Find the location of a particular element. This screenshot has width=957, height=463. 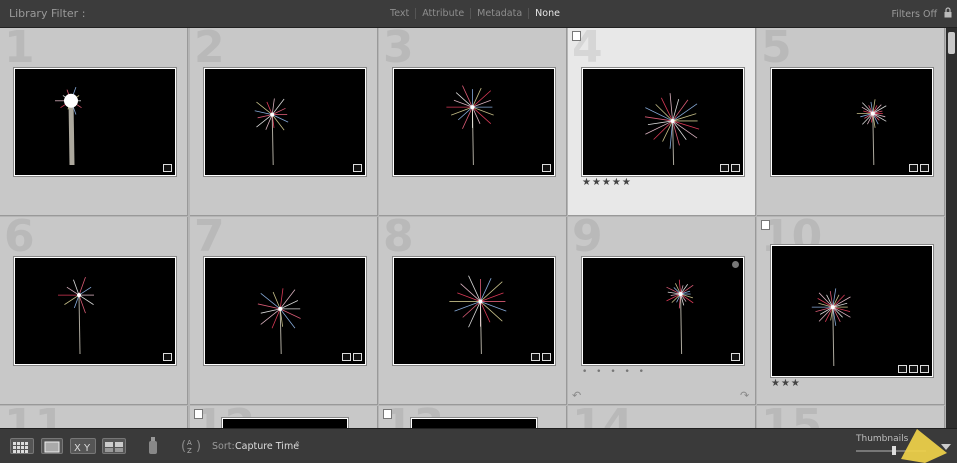

empty-rating-dots: • • • • • is located at coordinates (614, 372).